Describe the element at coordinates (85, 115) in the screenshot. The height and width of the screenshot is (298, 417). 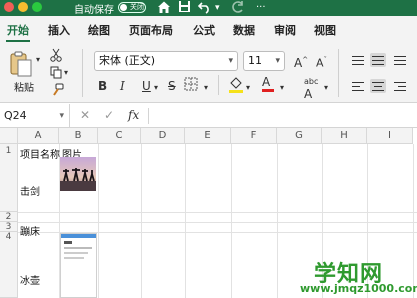
I see `cancel-entry-icon: ✕` at that location.